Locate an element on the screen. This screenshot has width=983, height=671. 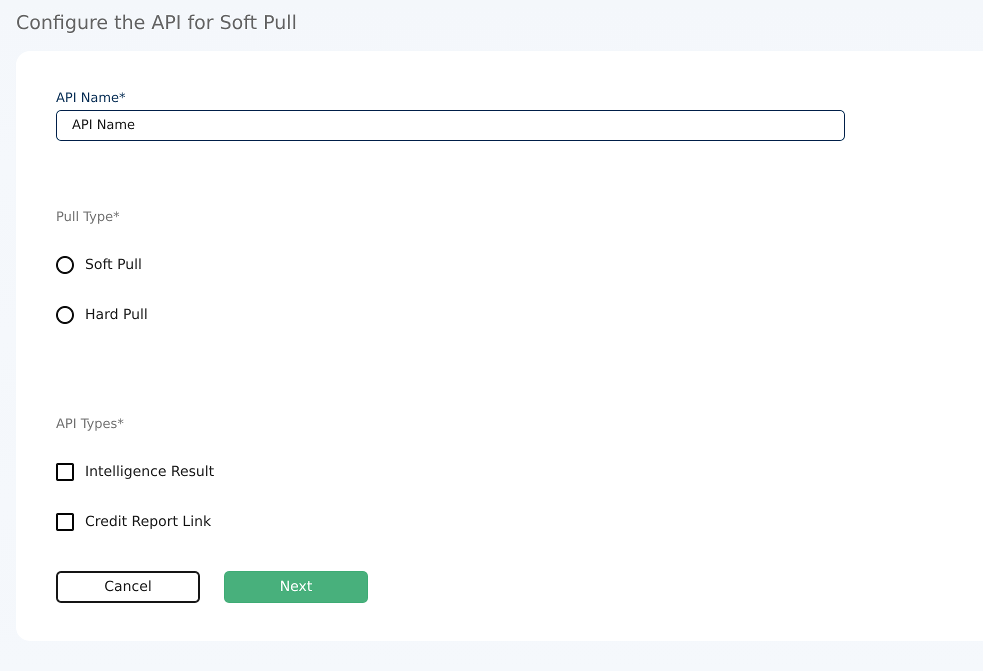
option-label: Hard Pull is located at coordinates (116, 315).